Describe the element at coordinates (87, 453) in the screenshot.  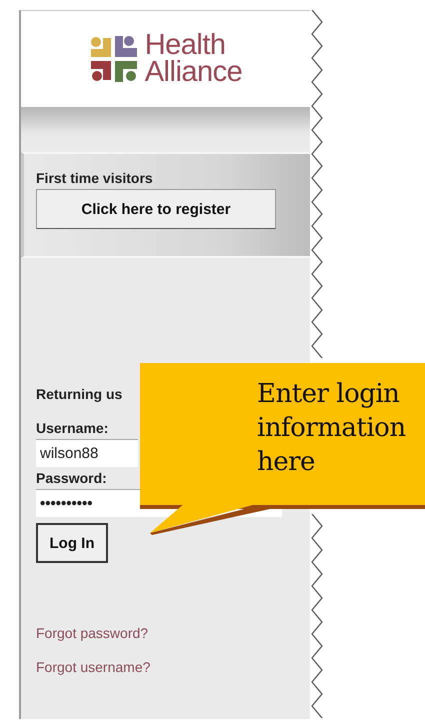
I see `username-field: wilson88` at that location.